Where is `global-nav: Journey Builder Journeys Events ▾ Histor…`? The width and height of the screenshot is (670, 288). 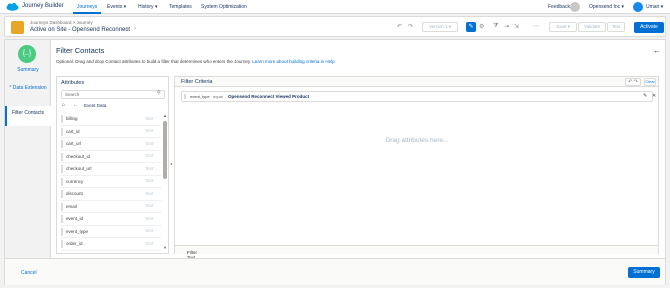
global-nav: Journey Builder Journeys Events ▾ Histor… is located at coordinates (335, 7).